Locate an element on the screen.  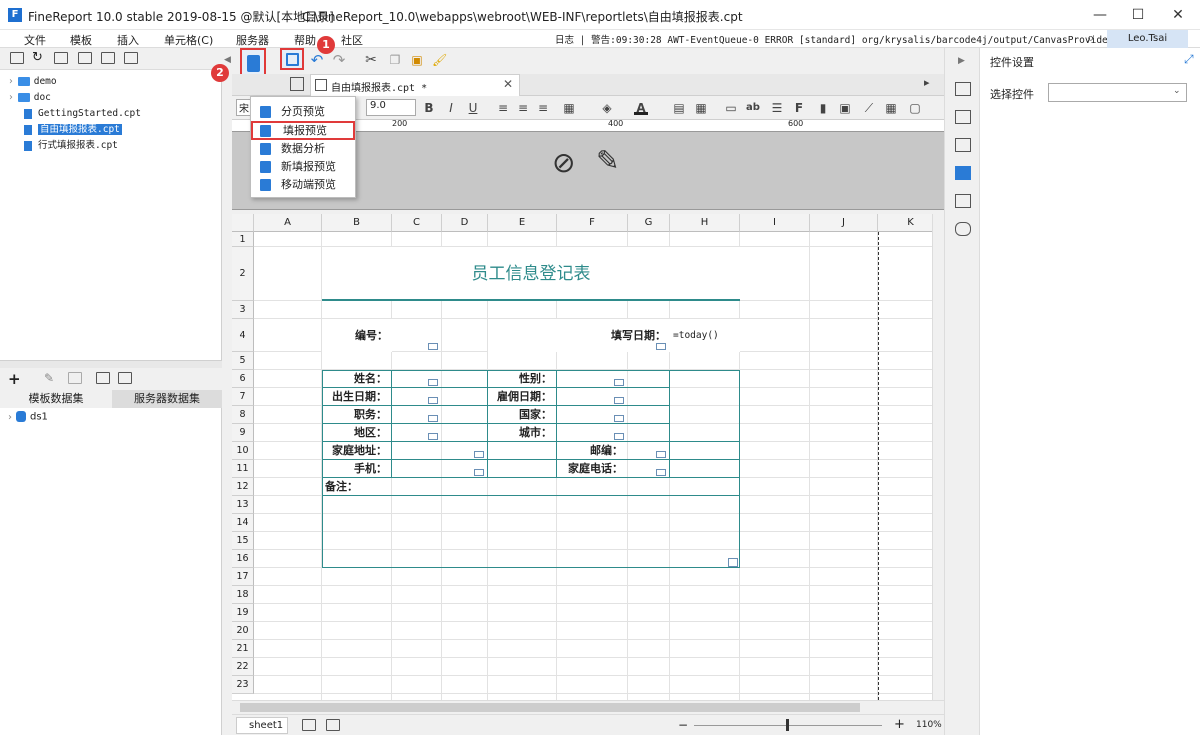
menu-community: 社区 is located at coordinates (352, 40).